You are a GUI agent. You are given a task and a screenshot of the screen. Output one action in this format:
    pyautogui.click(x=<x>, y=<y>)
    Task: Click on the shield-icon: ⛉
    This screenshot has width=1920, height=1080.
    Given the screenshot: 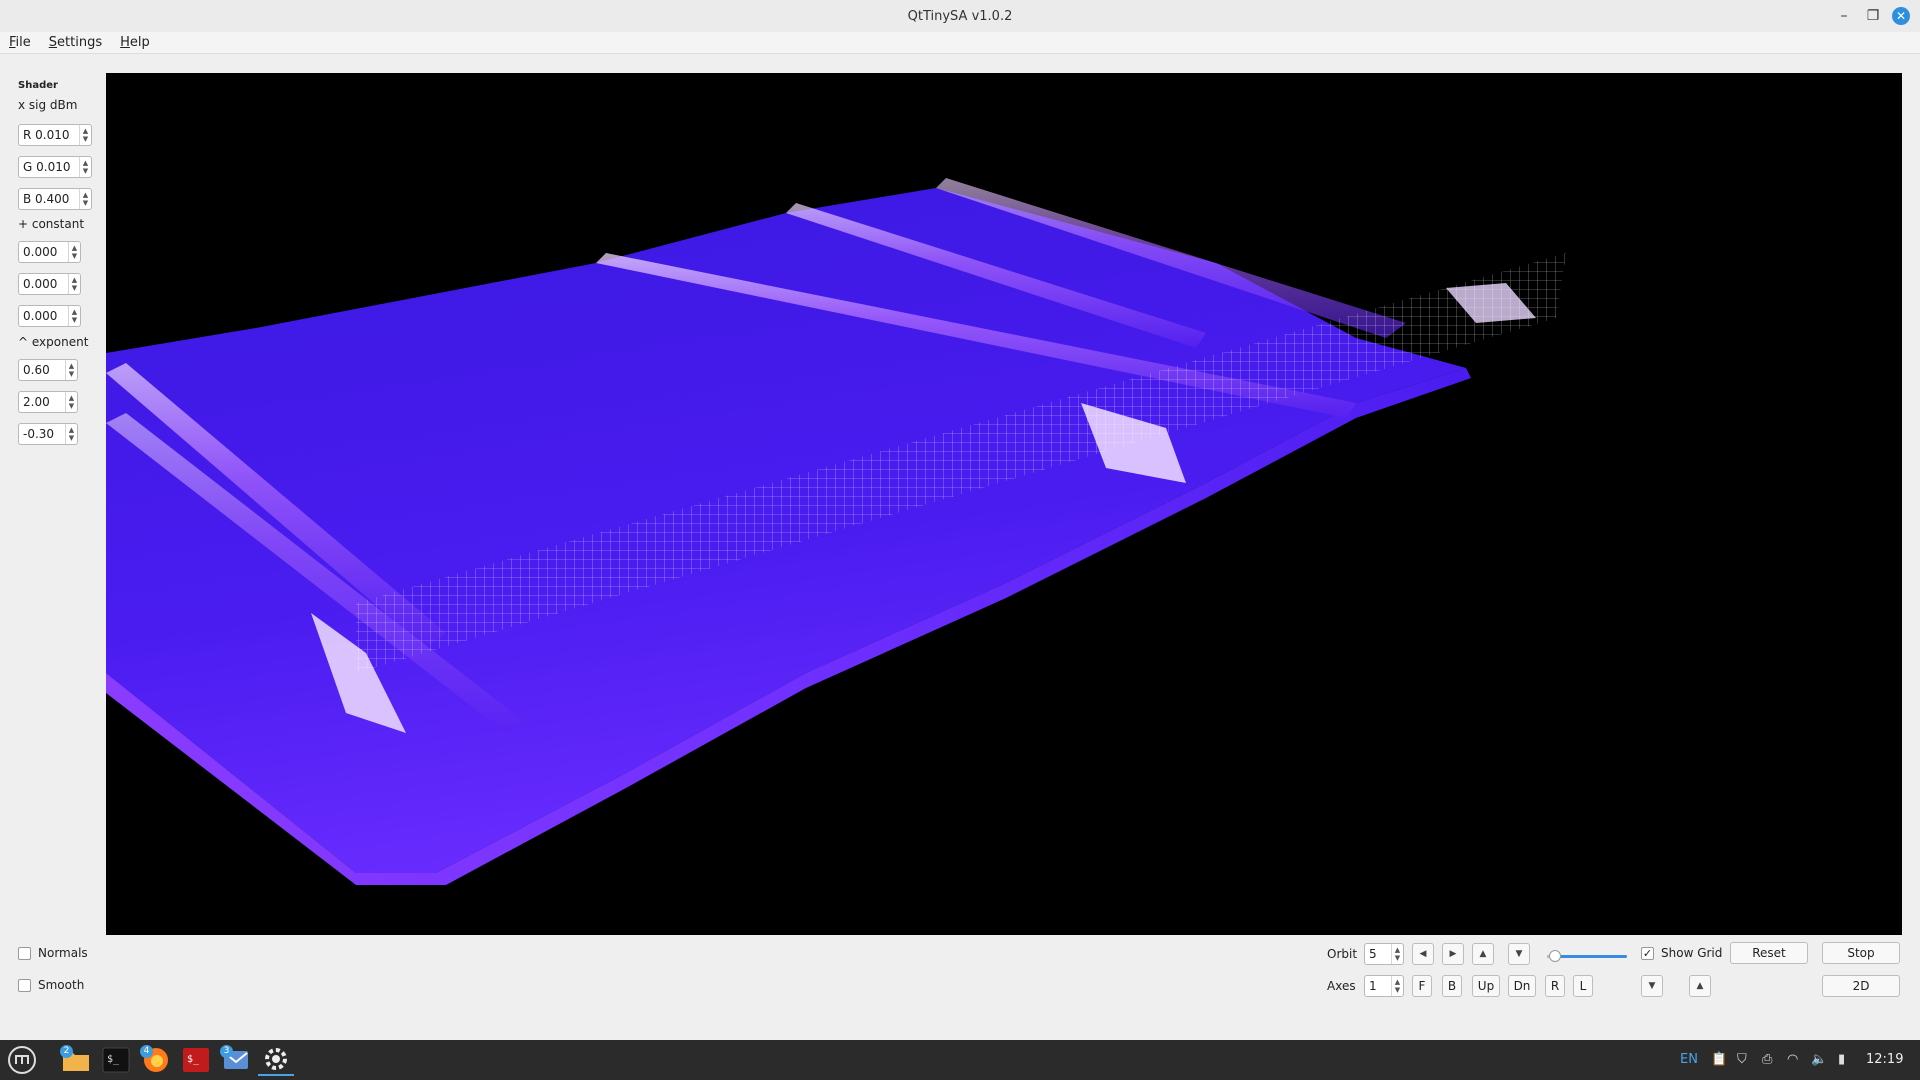 What is the action you would take?
    pyautogui.click(x=1742, y=1059)
    